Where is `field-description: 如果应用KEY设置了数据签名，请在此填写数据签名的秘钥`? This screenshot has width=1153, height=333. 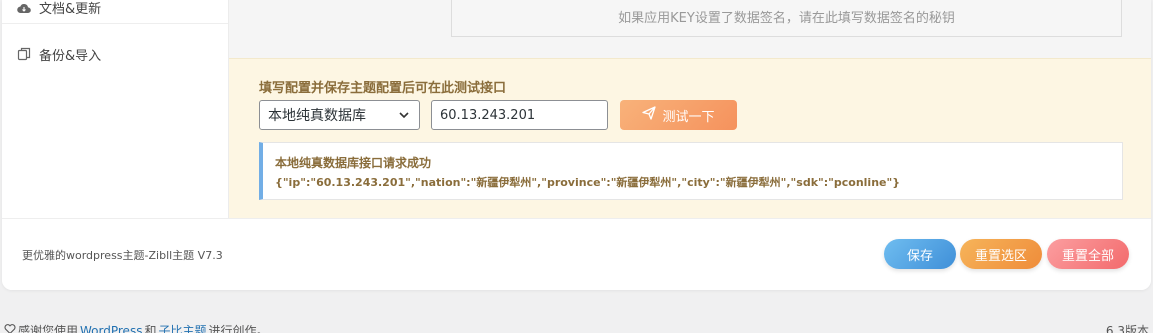
field-description: 如果应用KEY设置了数据签名，请在此填写数据签名的秘钥 is located at coordinates (786, 18).